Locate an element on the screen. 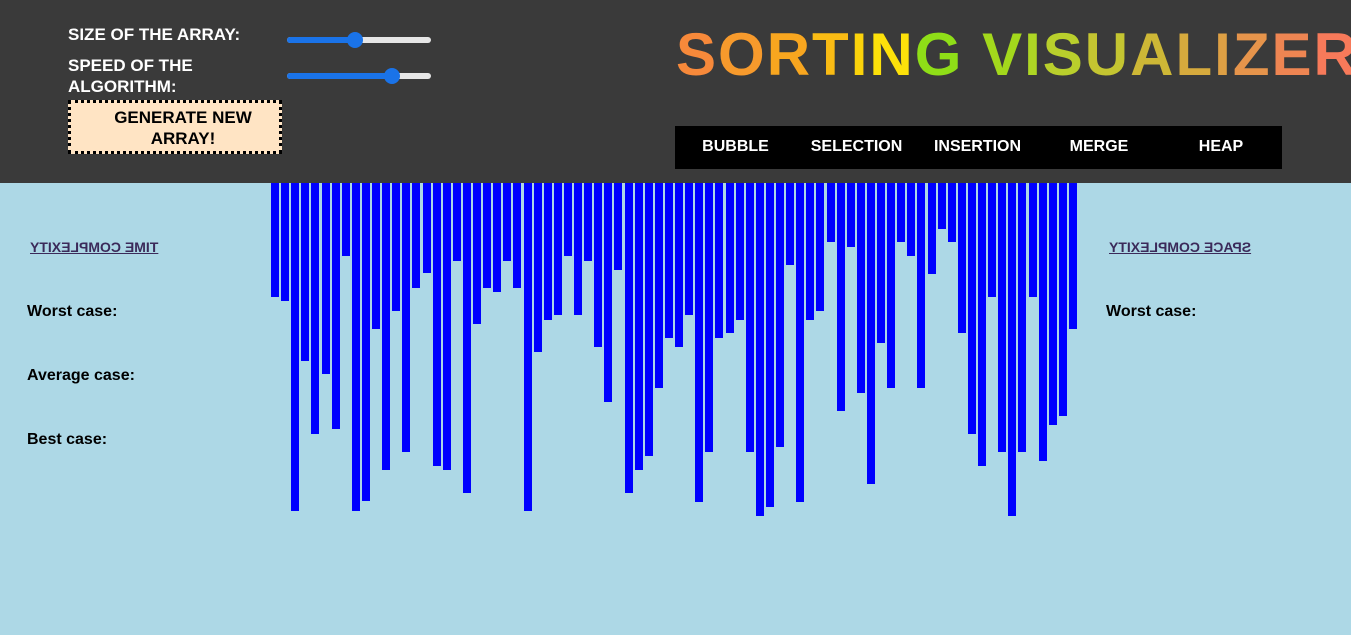  array-size-label: SIZE OF THE ARRAY: is located at coordinates (154, 34).